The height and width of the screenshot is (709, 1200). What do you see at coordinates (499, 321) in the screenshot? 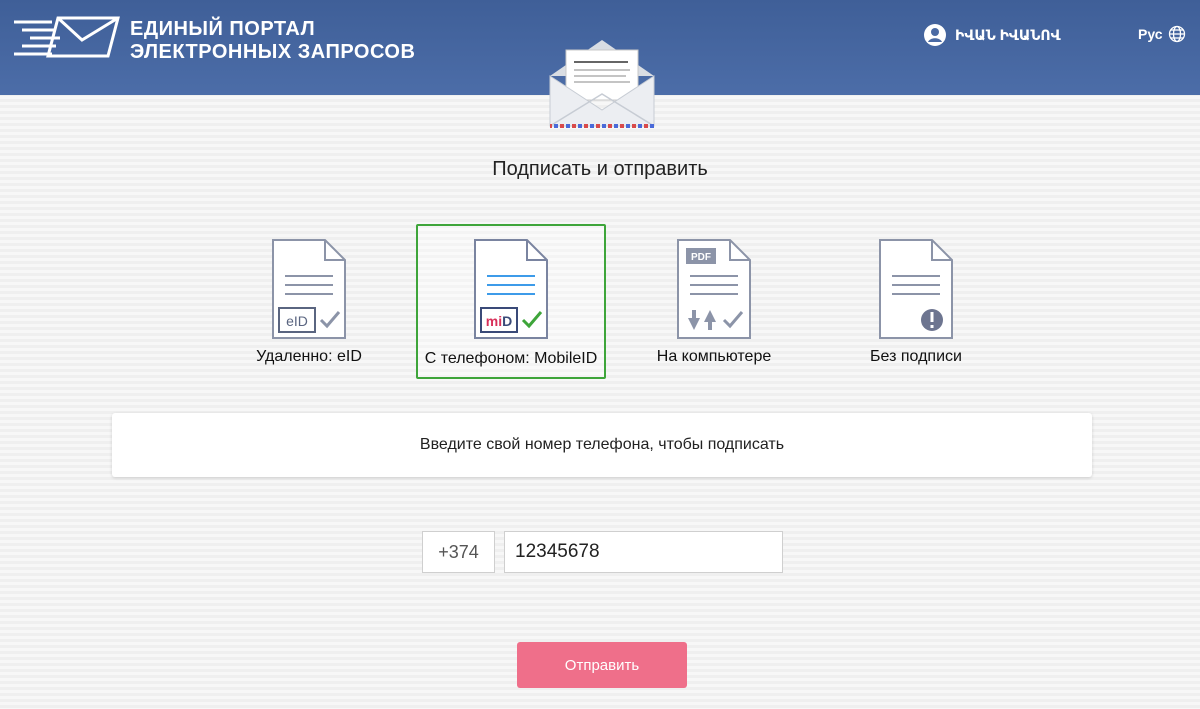
I see `svg-text: miD` at bounding box center [499, 321].